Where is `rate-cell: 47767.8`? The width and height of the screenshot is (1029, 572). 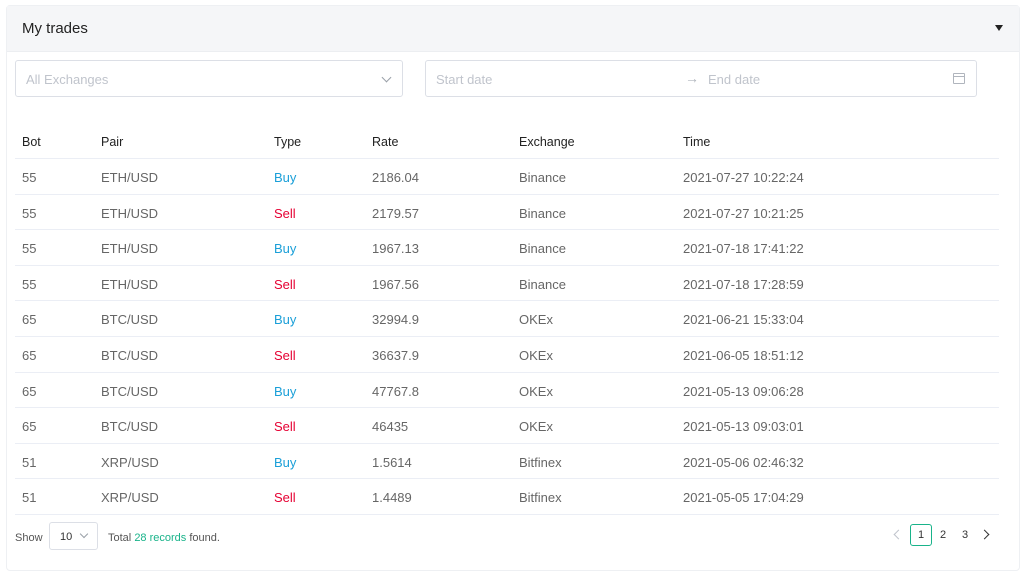
rate-cell: 47767.8 is located at coordinates (395, 391).